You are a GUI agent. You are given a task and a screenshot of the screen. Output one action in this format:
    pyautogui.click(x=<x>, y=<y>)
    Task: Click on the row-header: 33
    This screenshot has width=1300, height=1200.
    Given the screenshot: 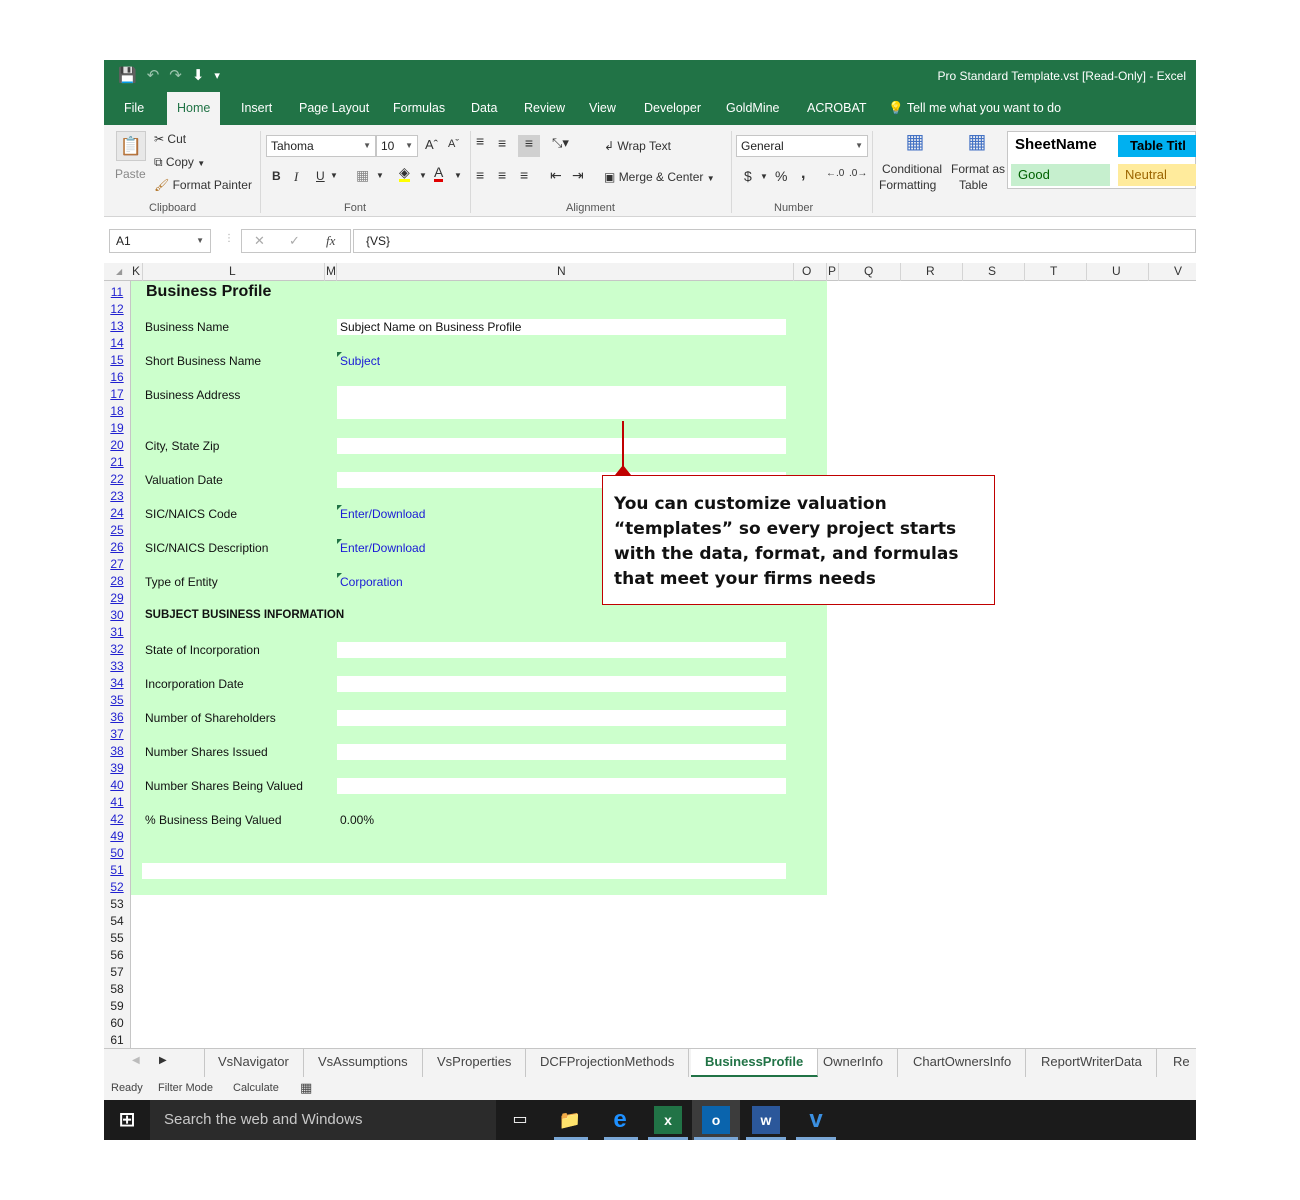 What is the action you would take?
    pyautogui.click(x=117, y=666)
    